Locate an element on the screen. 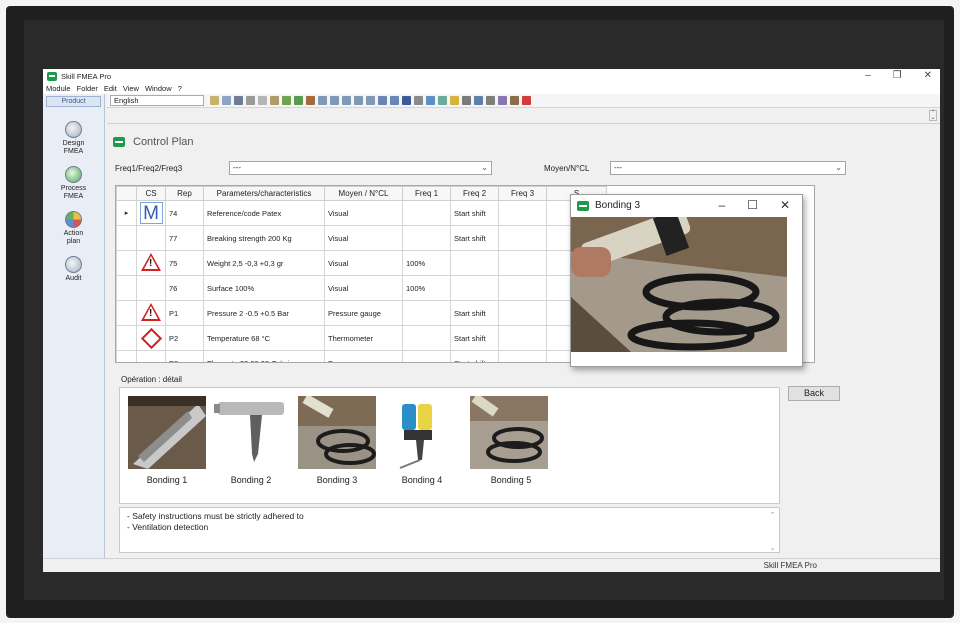 This screenshot has width=960, height=623. menu-window: Window is located at coordinates (158, 88).